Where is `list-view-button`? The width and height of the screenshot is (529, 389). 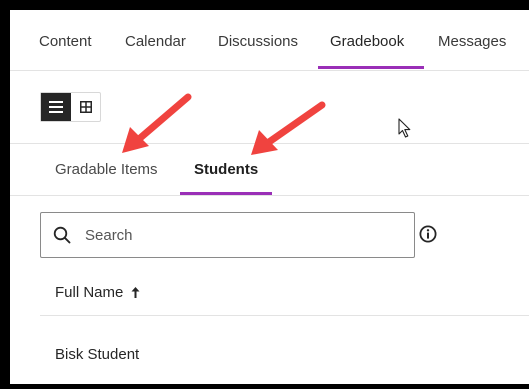 list-view-button is located at coordinates (56, 107).